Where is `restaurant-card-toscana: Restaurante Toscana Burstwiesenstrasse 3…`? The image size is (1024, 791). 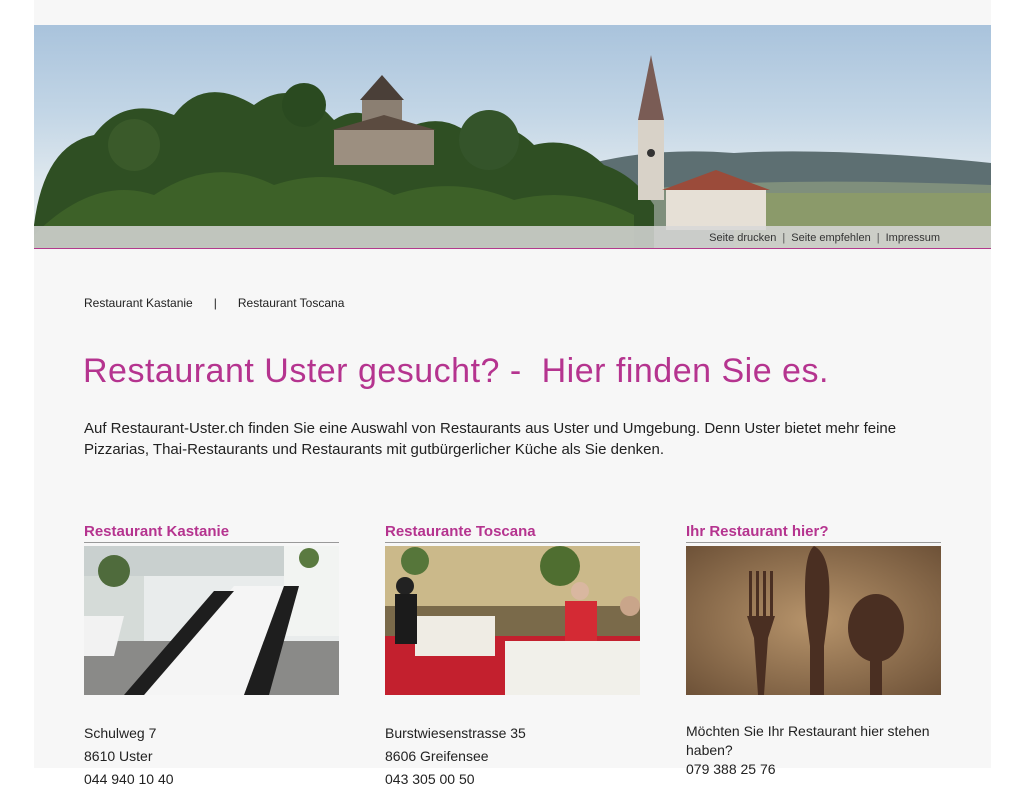
restaurant-card-toscana: Restaurante Toscana Burstwiesenstrasse 3… is located at coordinates (512, 657).